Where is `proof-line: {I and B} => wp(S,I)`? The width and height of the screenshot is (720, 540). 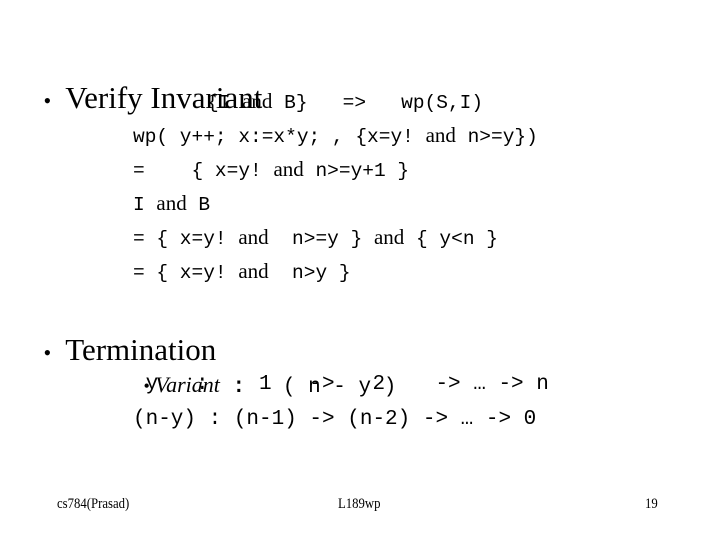 proof-line: {I and B} => wp(S,I) is located at coordinates (345, 102).